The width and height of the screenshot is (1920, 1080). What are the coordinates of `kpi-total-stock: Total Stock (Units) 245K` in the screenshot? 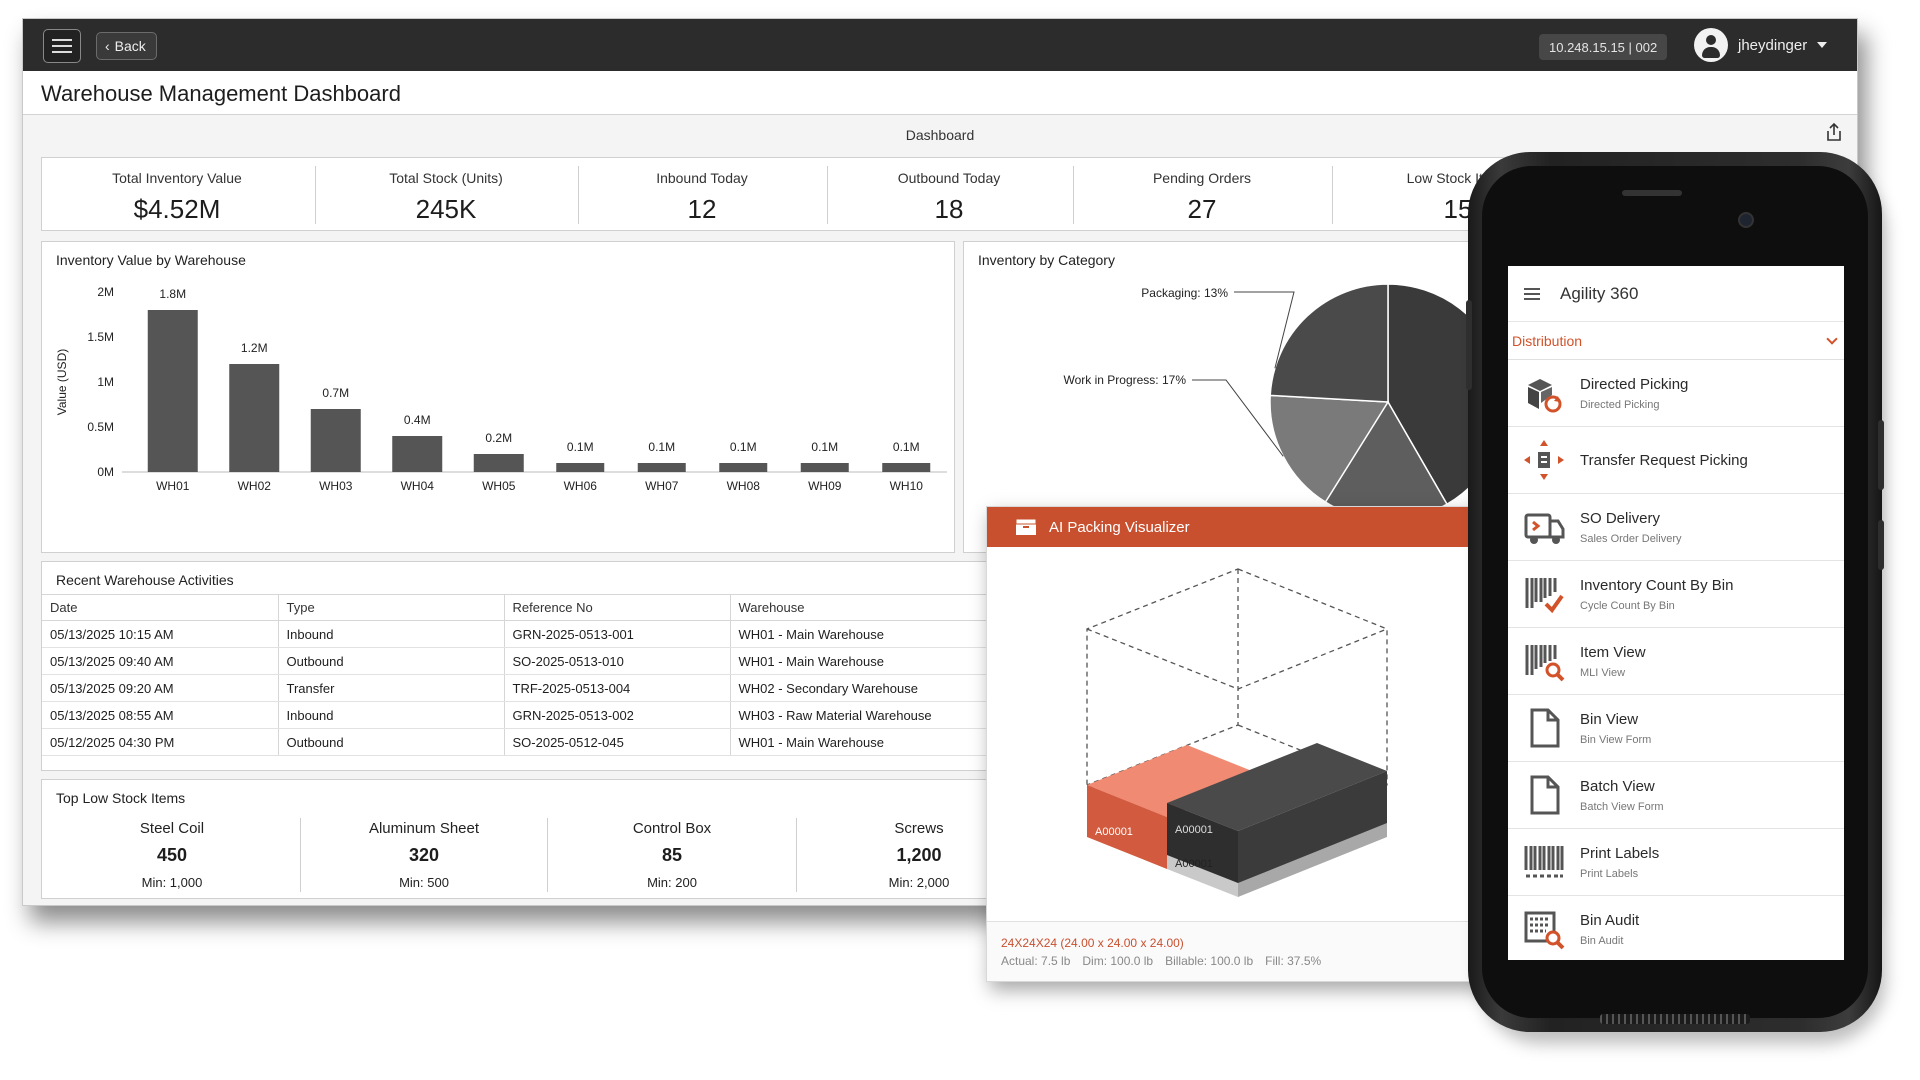 It's located at (446, 195).